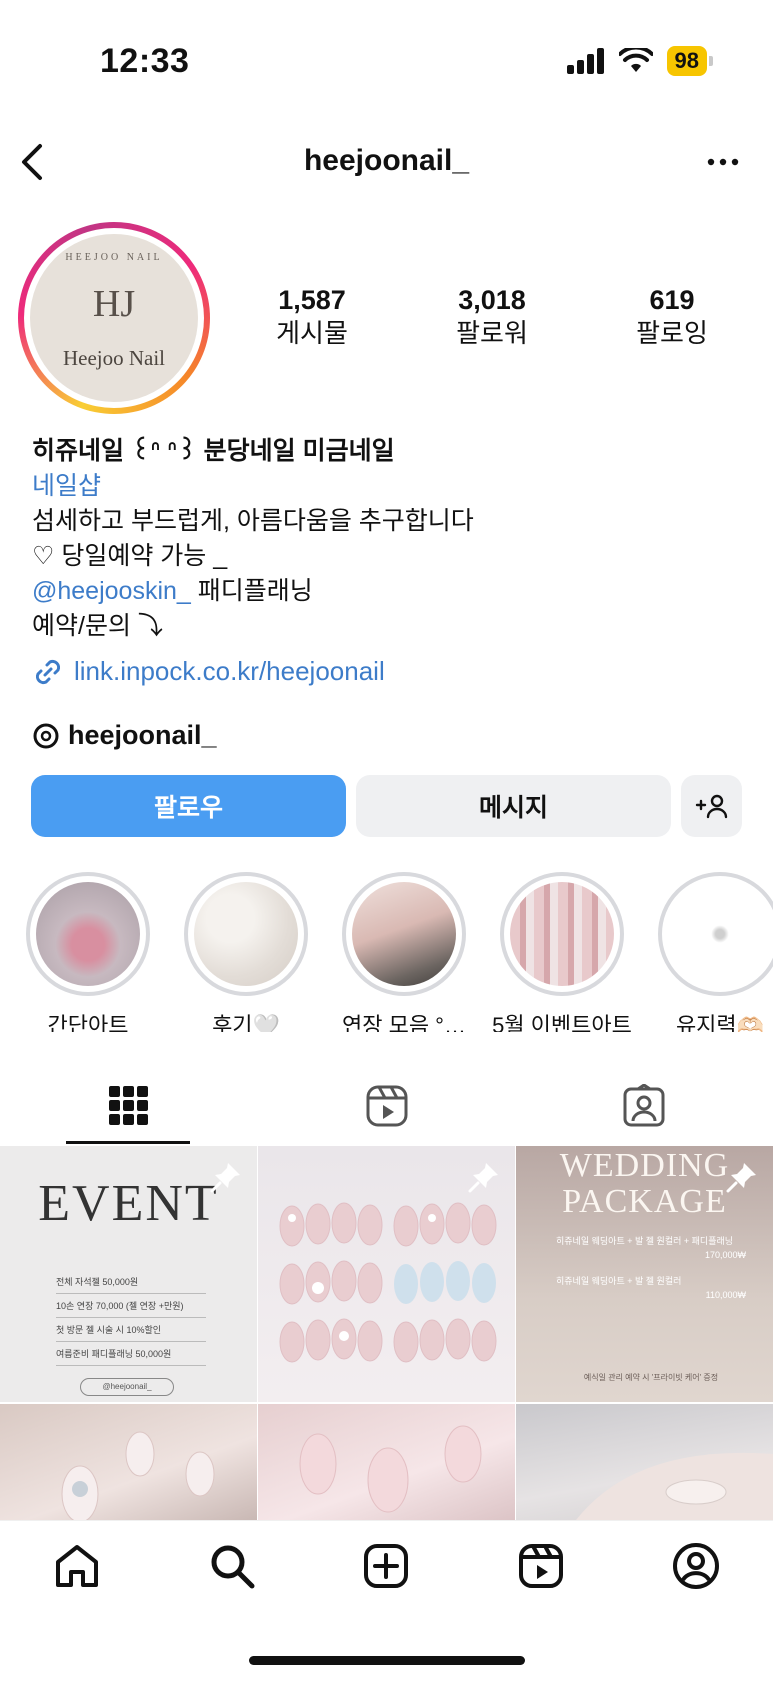 The height and width of the screenshot is (1681, 773). What do you see at coordinates (131, 1282) in the screenshot?
I see `event-row: 전체 자석젤 50,000원` at bounding box center [131, 1282].